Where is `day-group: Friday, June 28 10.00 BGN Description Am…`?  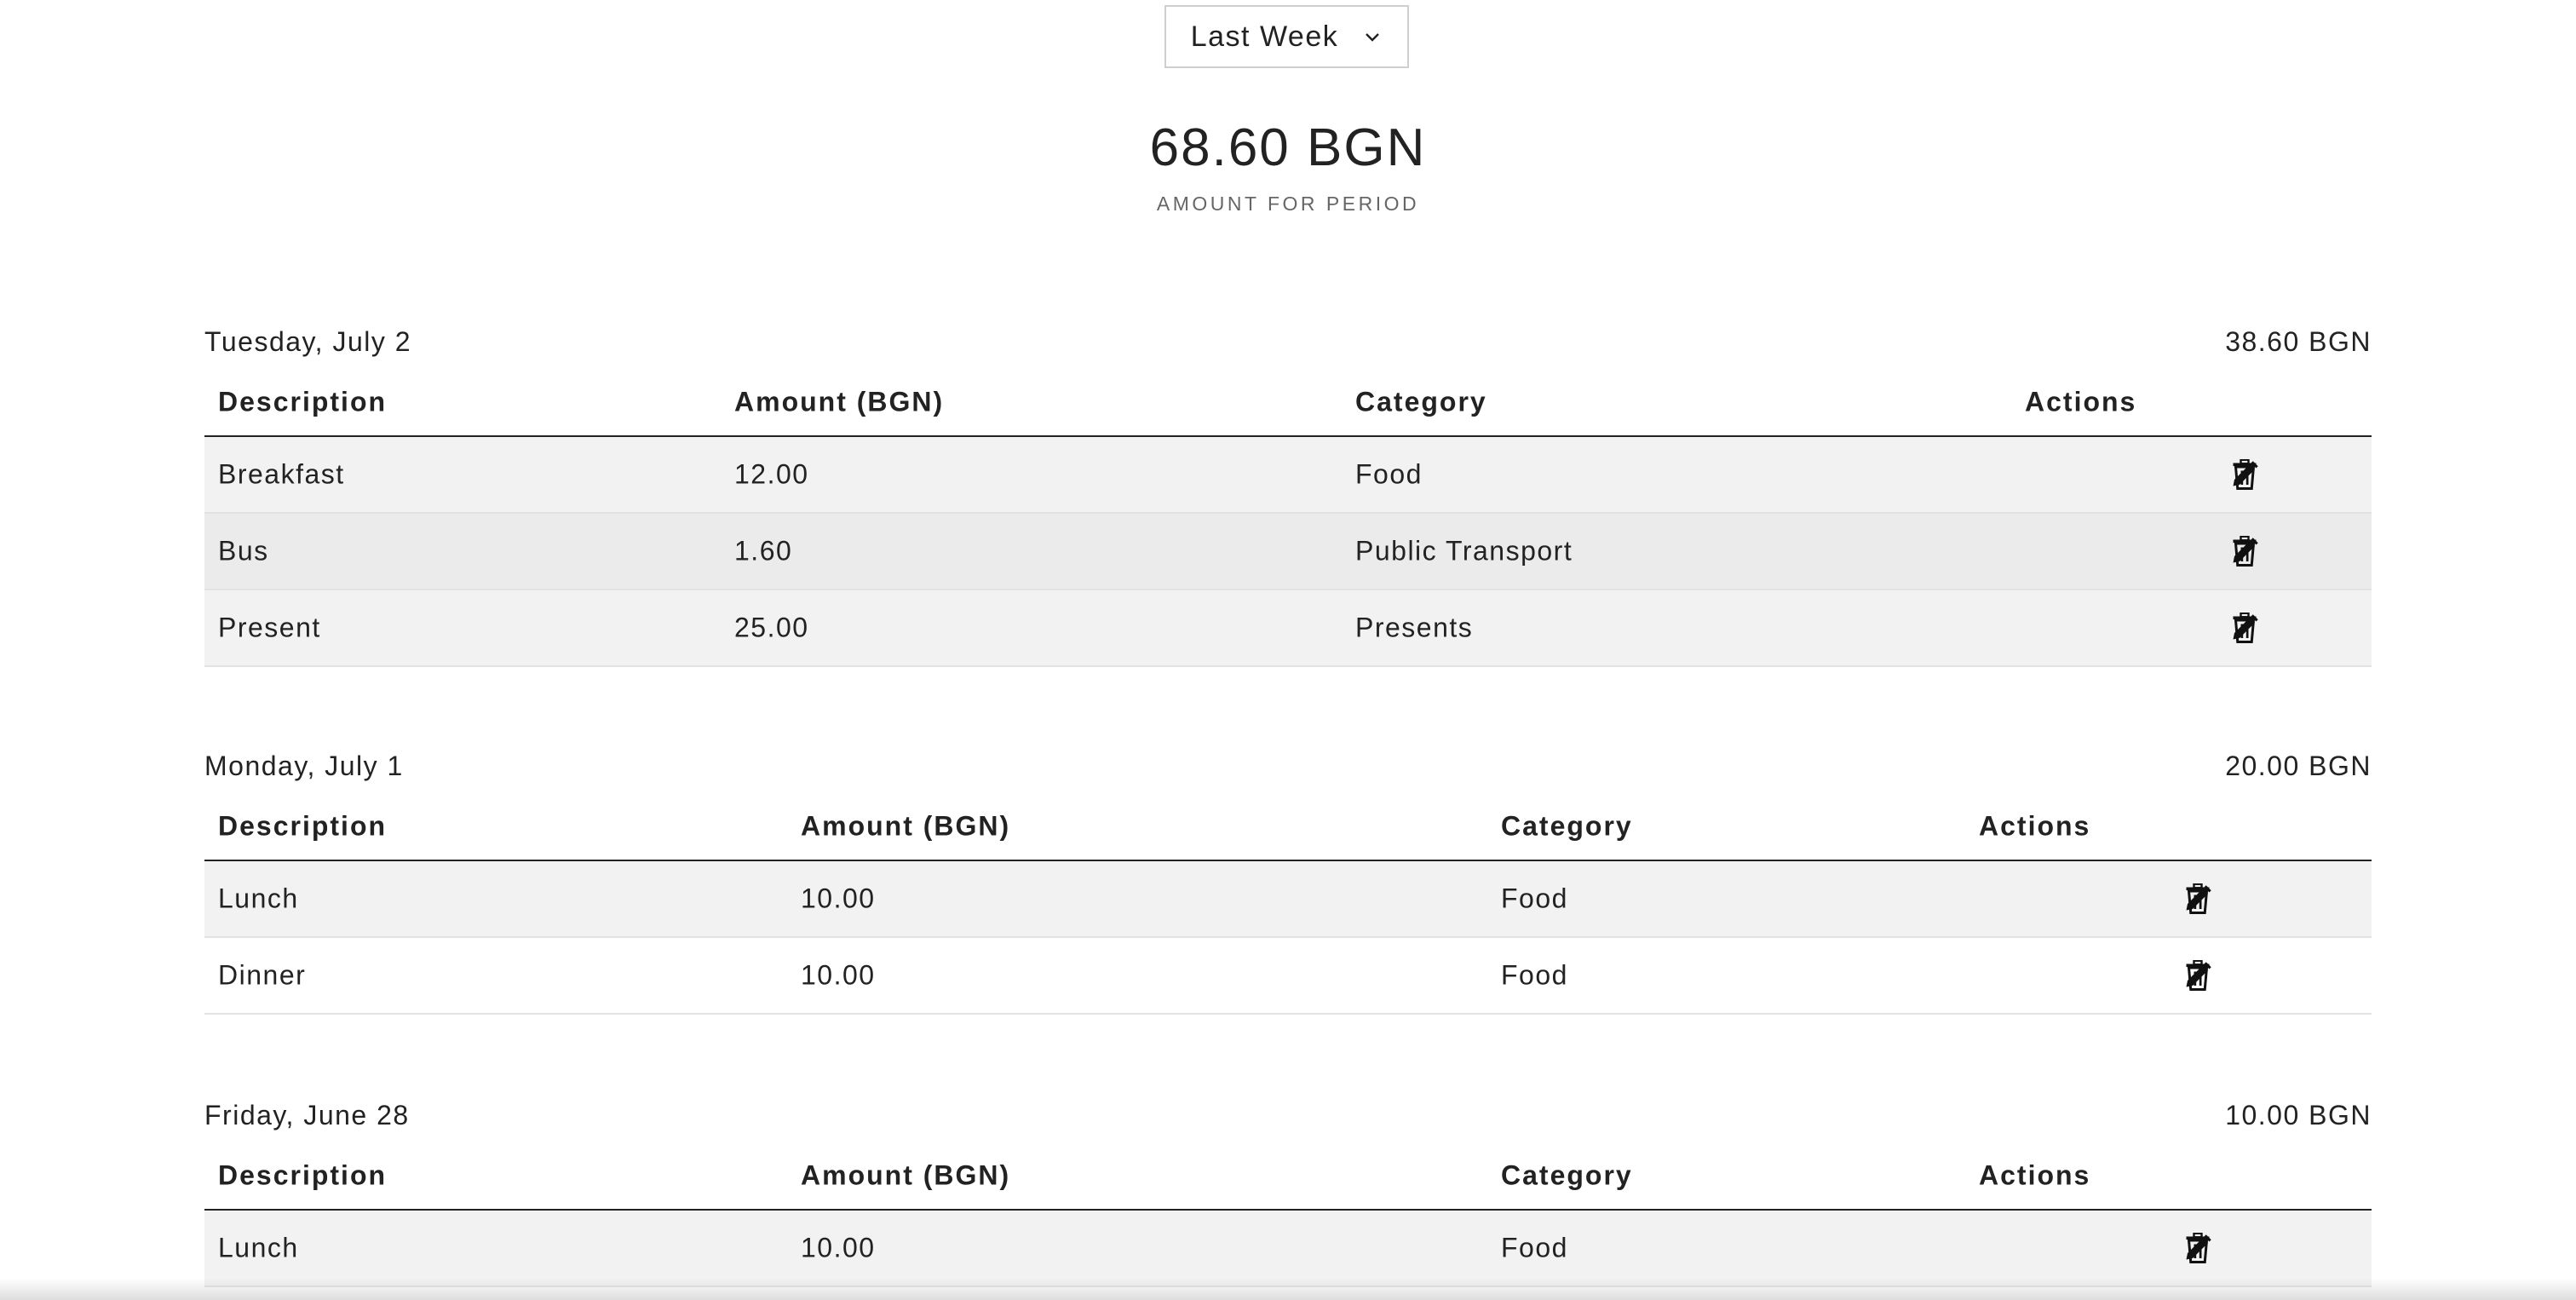
day-group: Friday, June 28 10.00 BGN Description Am… is located at coordinates (1288, 1193).